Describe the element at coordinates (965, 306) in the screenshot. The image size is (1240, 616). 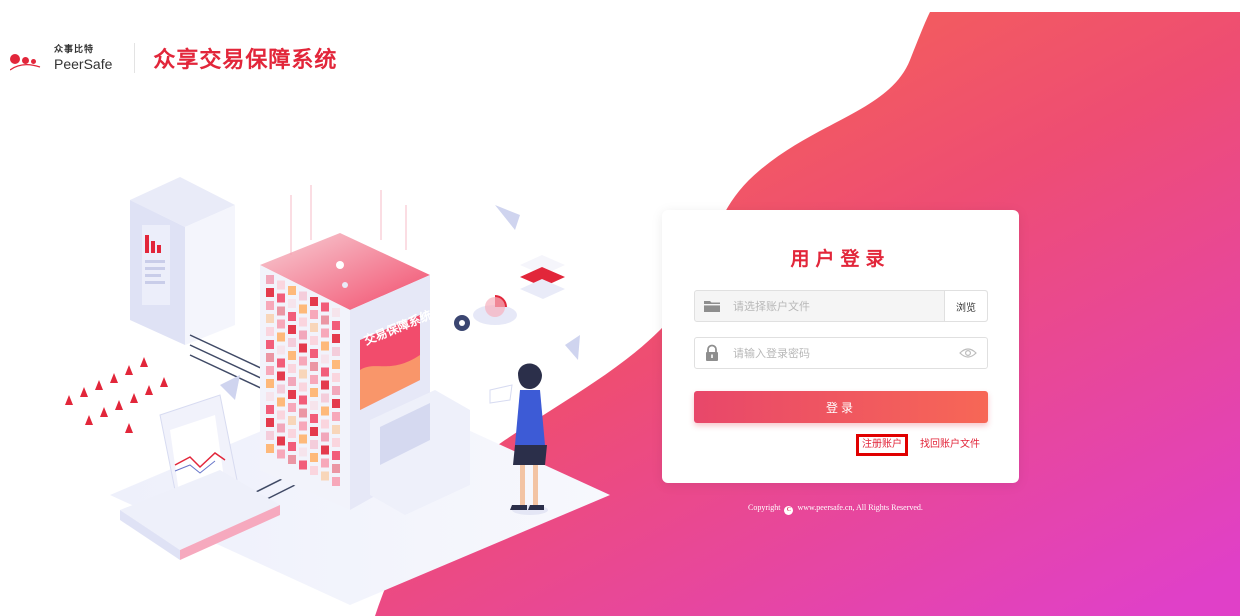
I see `browse-button: 浏览` at that location.